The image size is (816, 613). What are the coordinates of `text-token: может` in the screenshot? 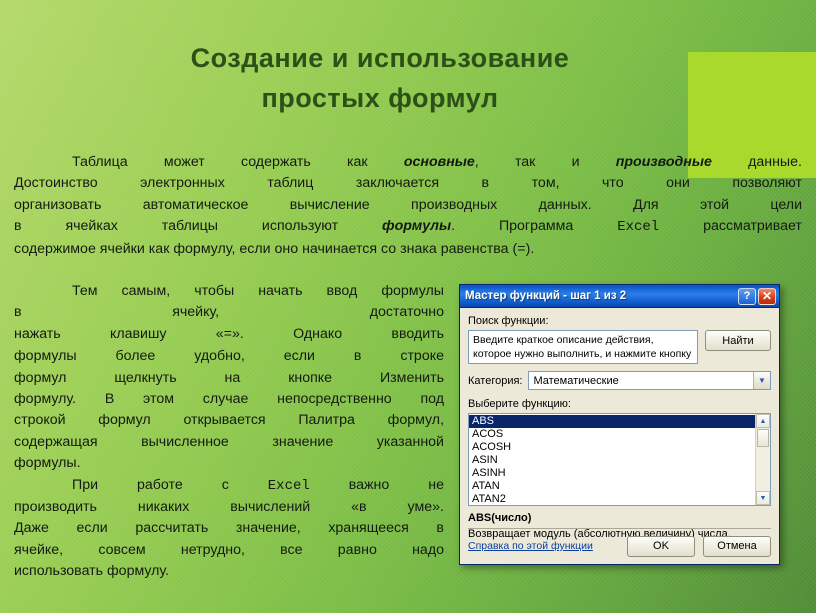 It's located at (184, 162).